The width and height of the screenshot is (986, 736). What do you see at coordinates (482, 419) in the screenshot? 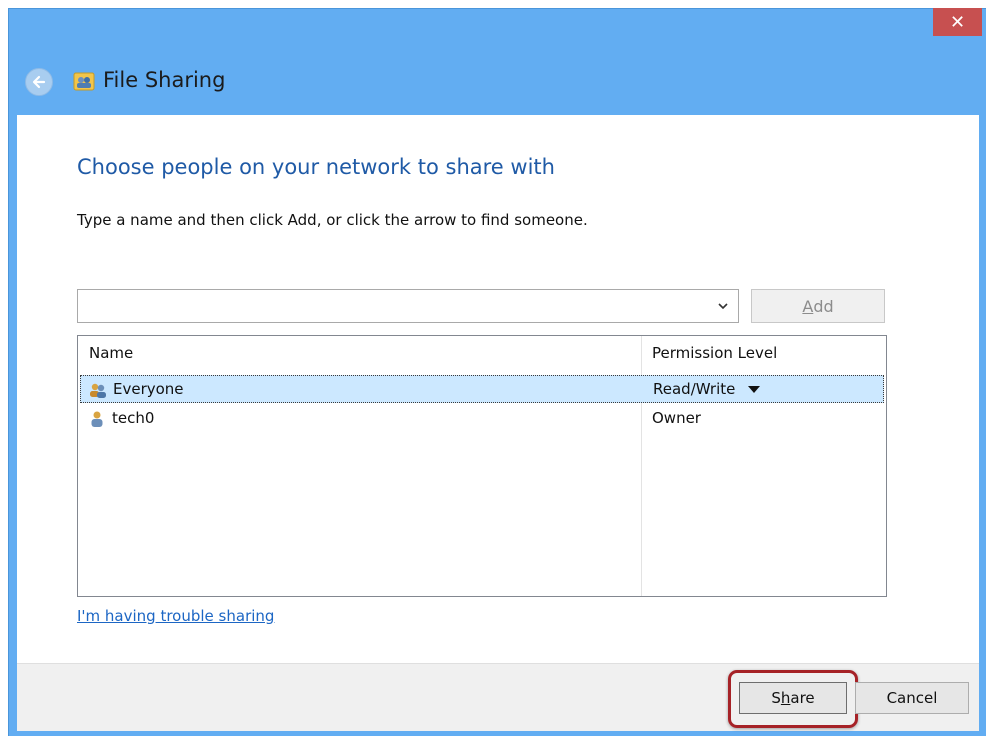
I see `list-row-tech0: tech0 Owner` at bounding box center [482, 419].